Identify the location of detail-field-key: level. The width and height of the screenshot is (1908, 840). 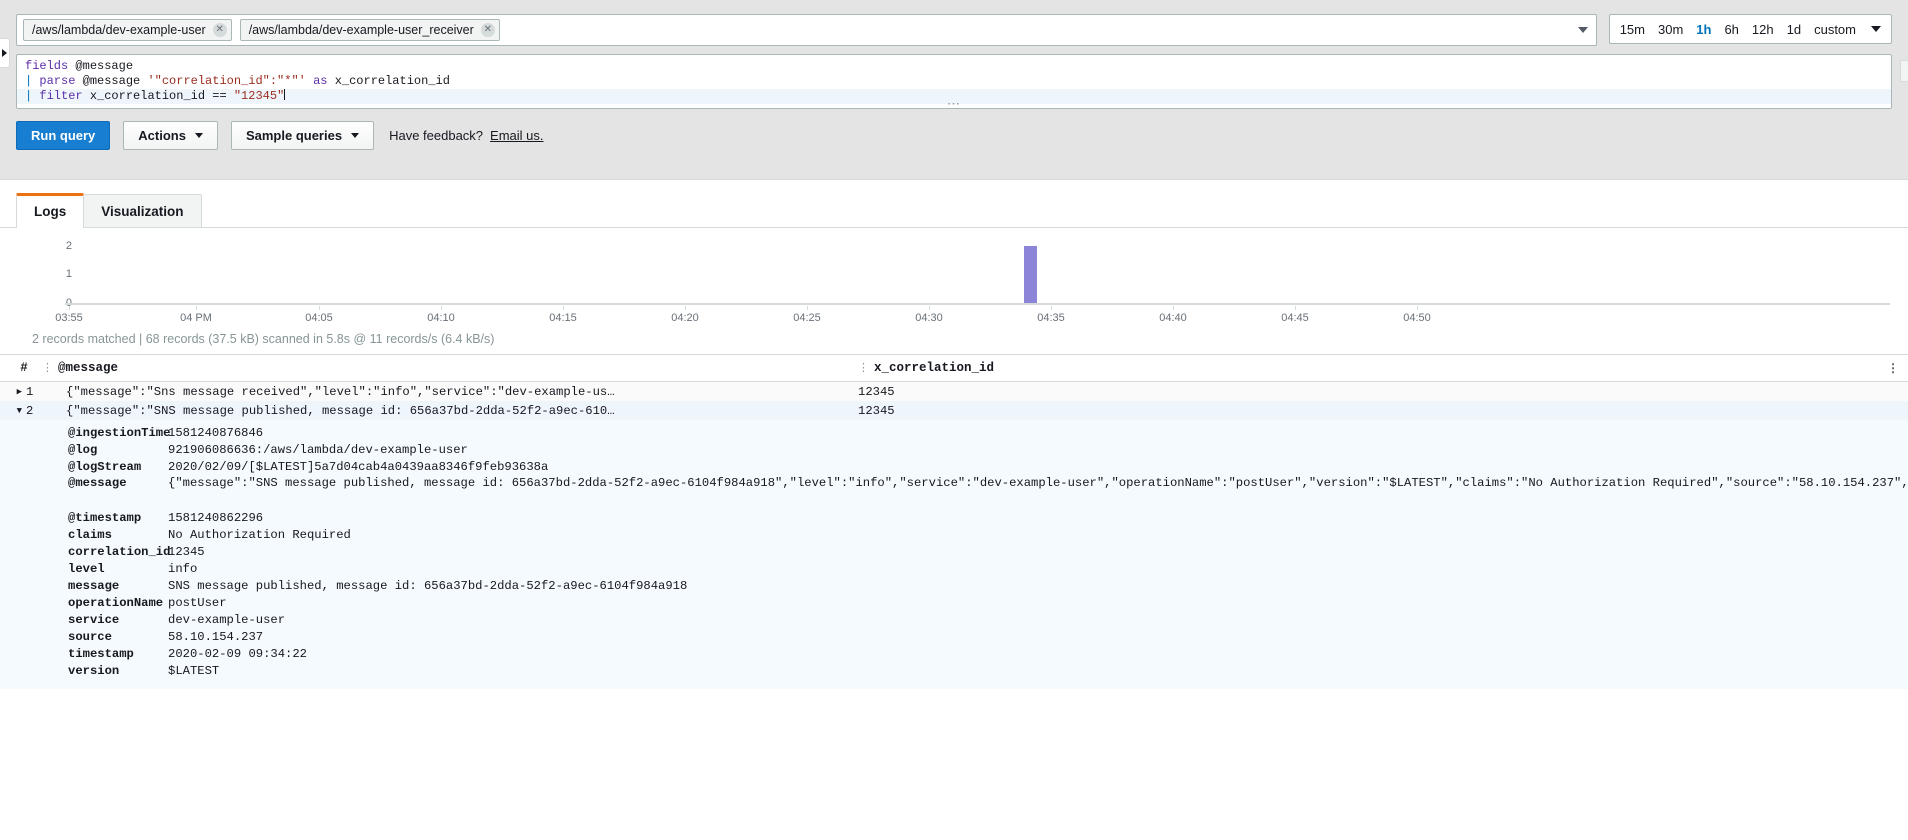
(86, 568).